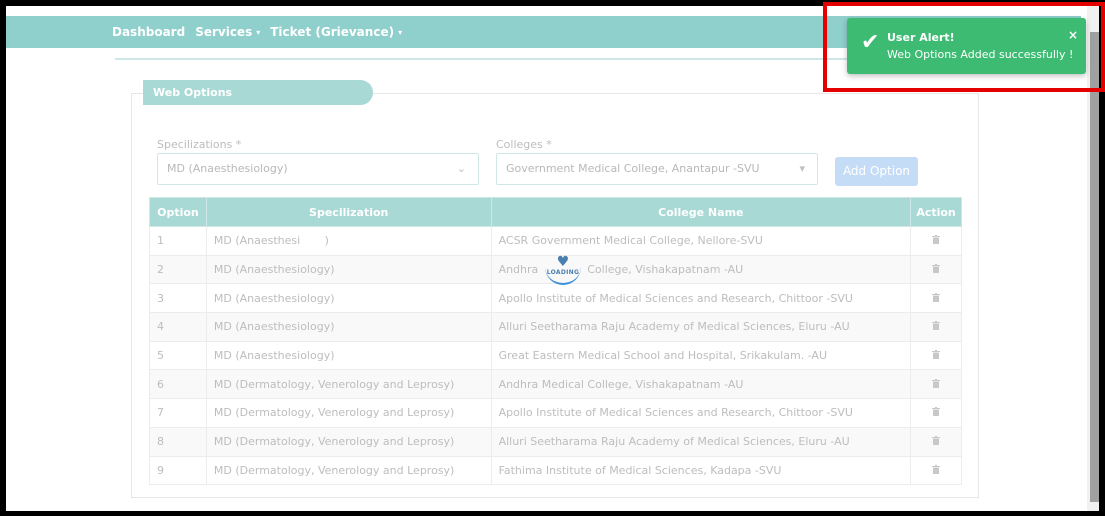 The width and height of the screenshot is (1105, 516). Describe the element at coordinates (178, 241) in the screenshot. I see `cell-option: 1` at that location.